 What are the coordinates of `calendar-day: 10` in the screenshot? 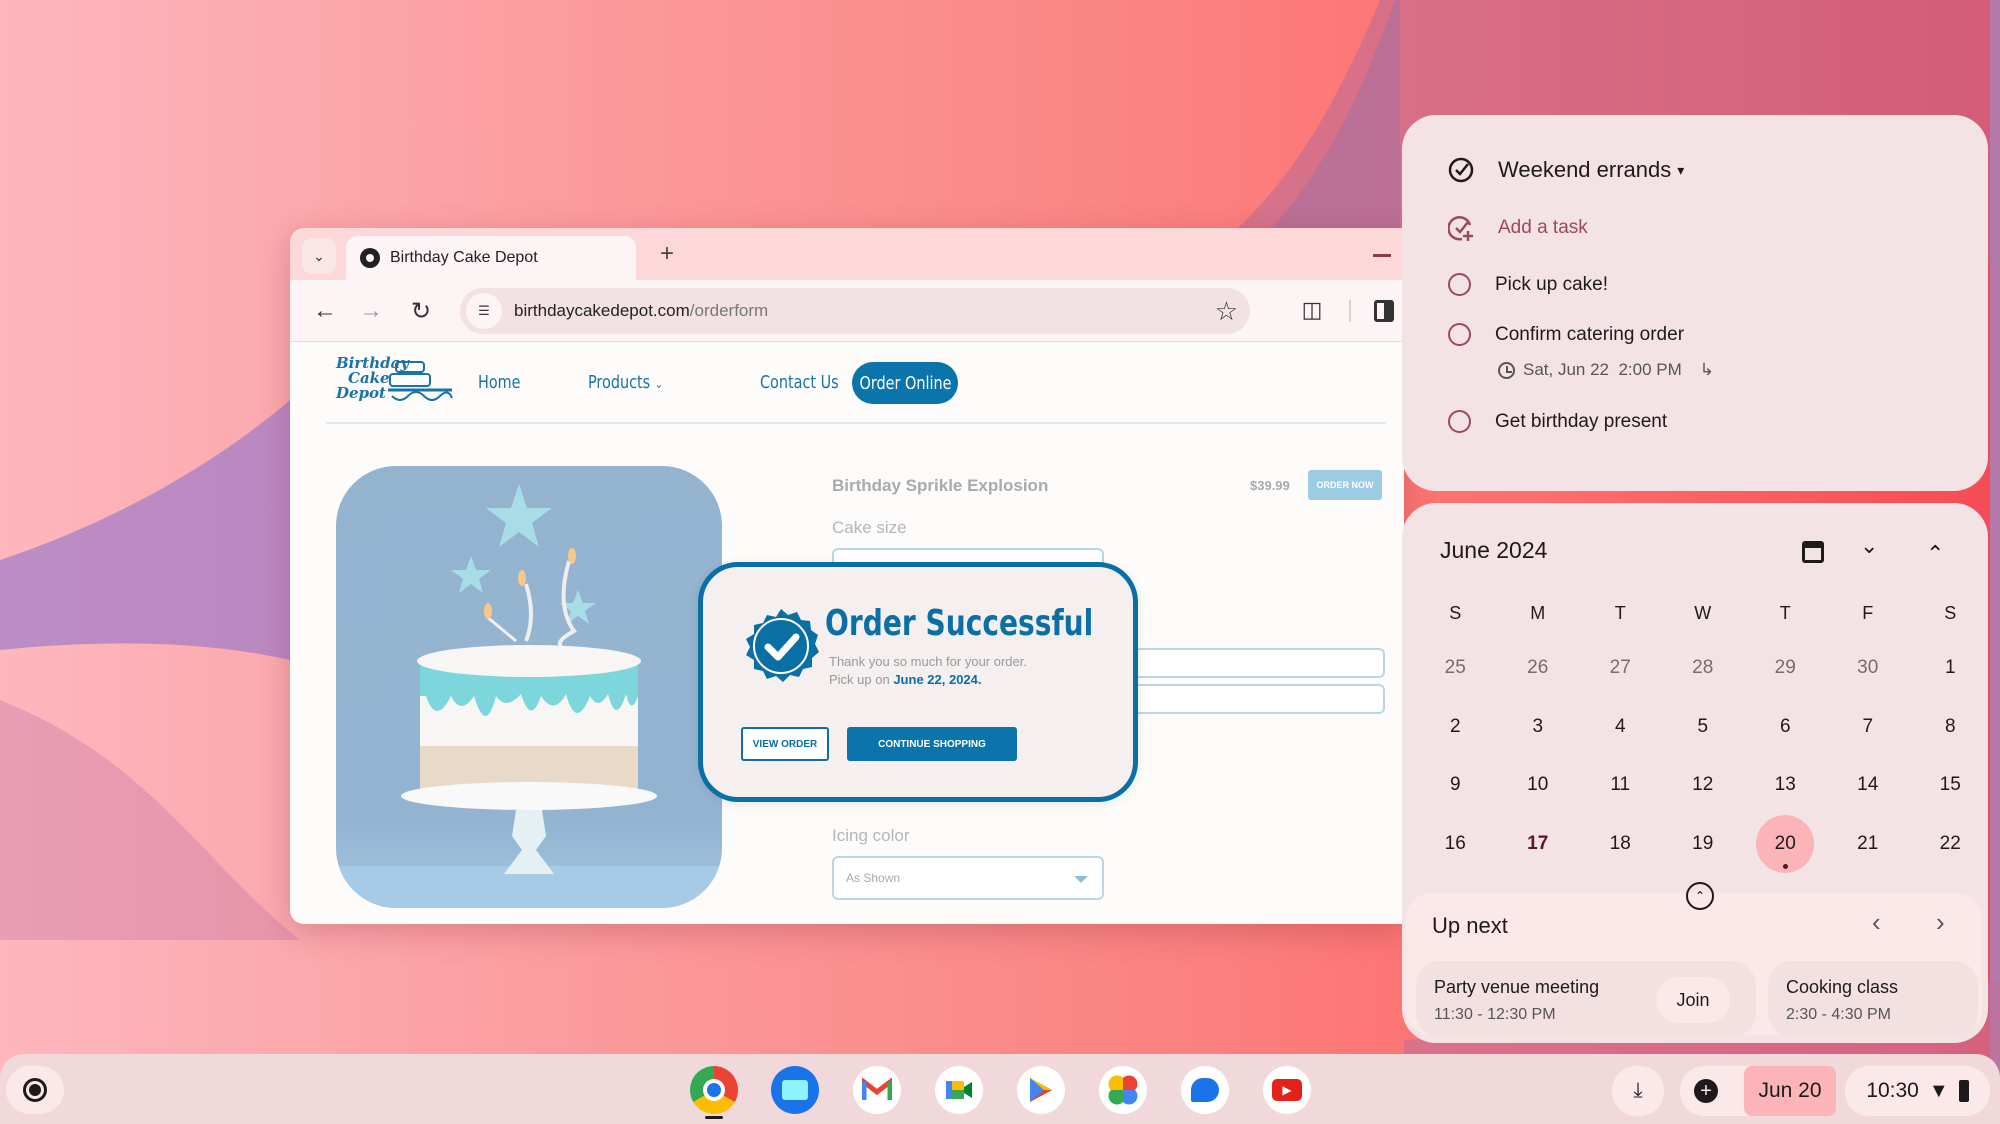 It's located at (1538, 785).